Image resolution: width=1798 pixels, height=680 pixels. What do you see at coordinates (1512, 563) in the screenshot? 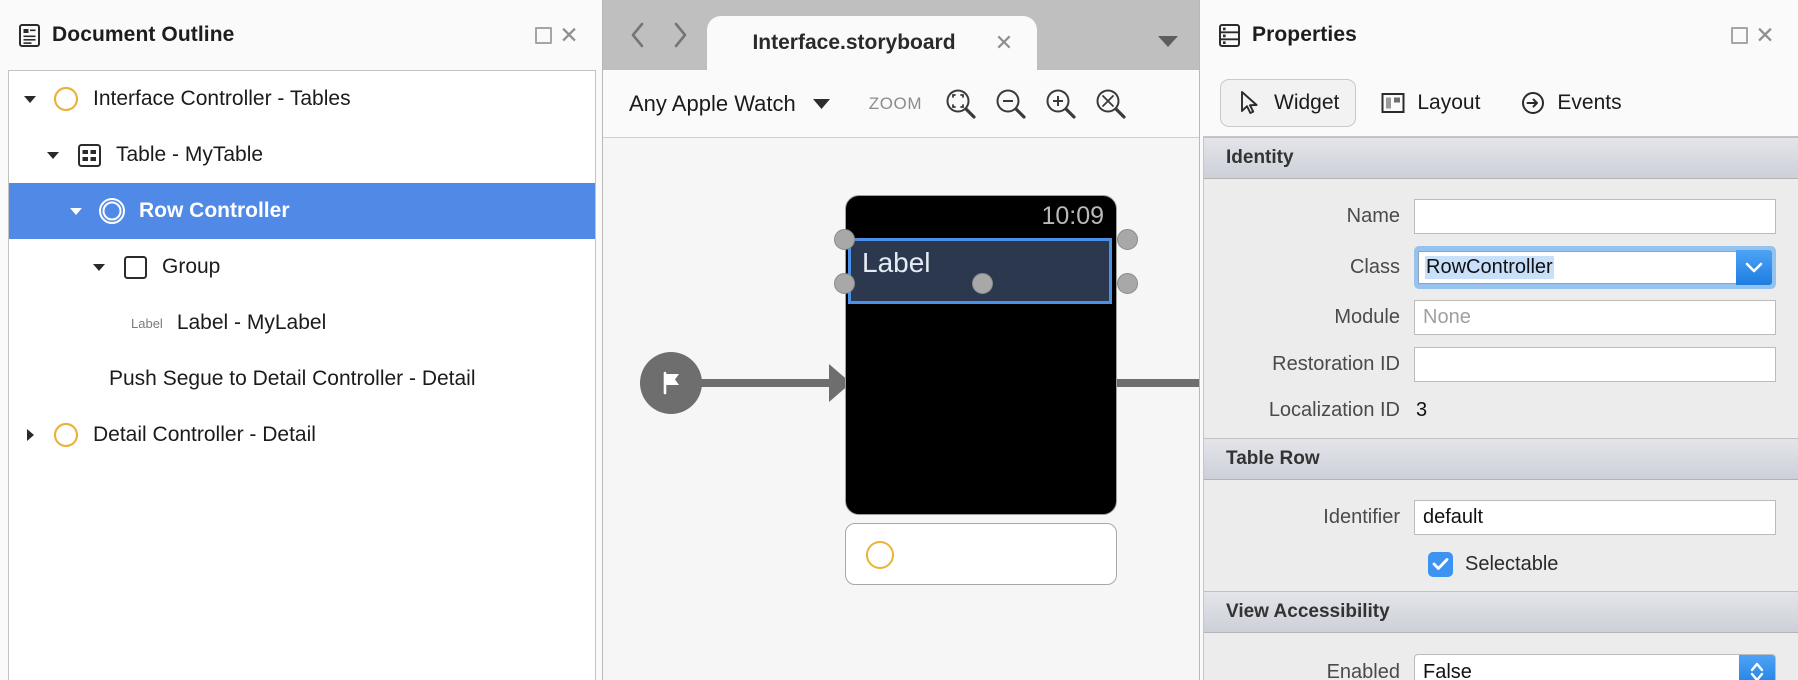
I see `selectable-label: Selectable` at bounding box center [1512, 563].